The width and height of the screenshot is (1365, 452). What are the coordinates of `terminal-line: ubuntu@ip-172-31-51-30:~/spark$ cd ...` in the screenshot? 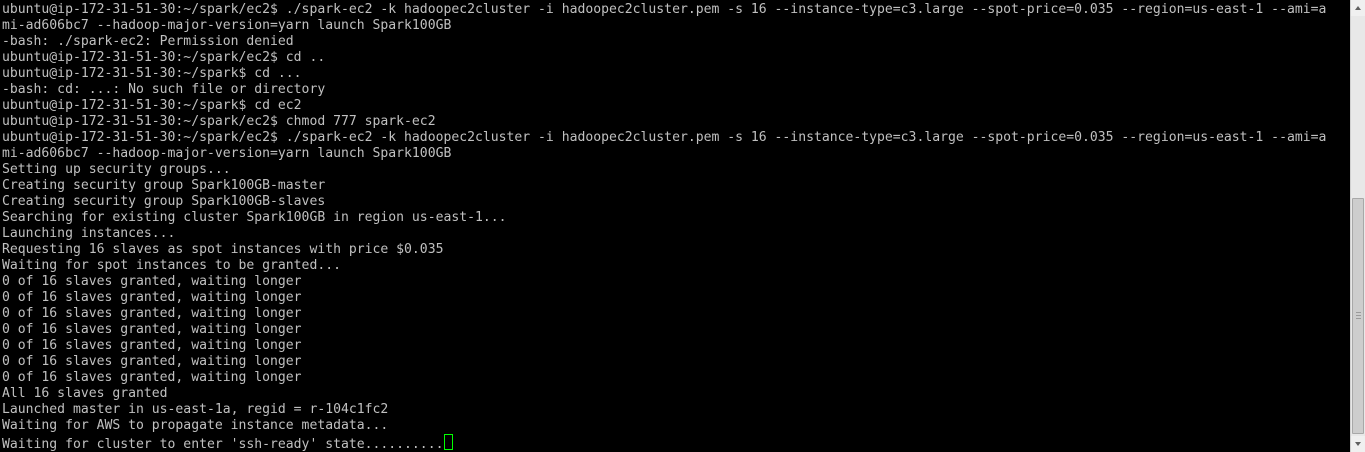 It's located at (152, 73).